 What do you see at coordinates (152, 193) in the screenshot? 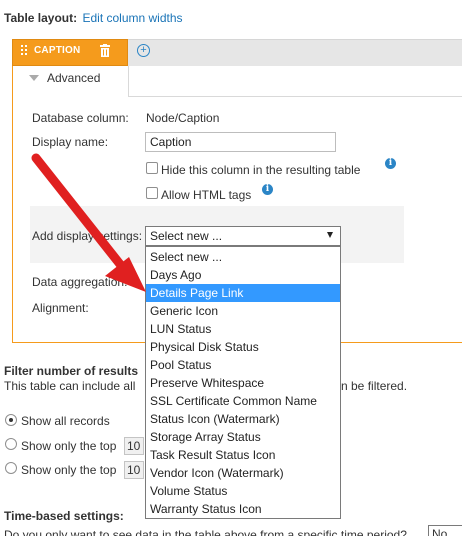
I see `allow-html-checkbox` at bounding box center [152, 193].